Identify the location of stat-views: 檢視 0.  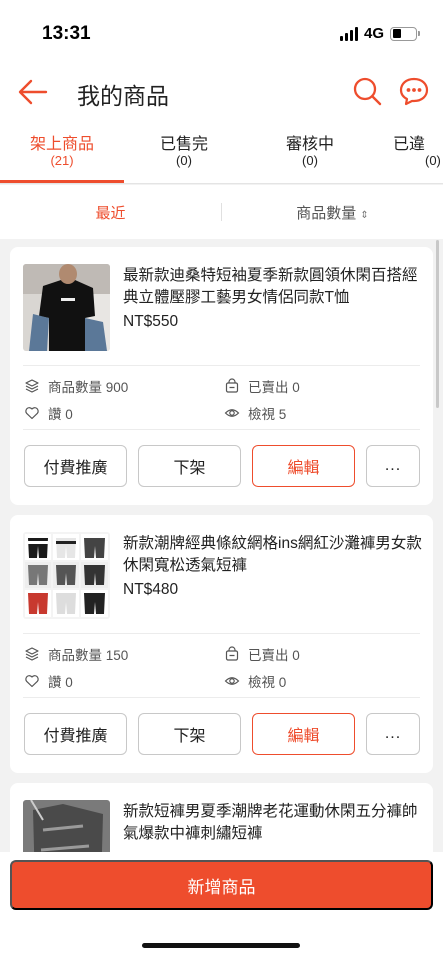
(255, 681).